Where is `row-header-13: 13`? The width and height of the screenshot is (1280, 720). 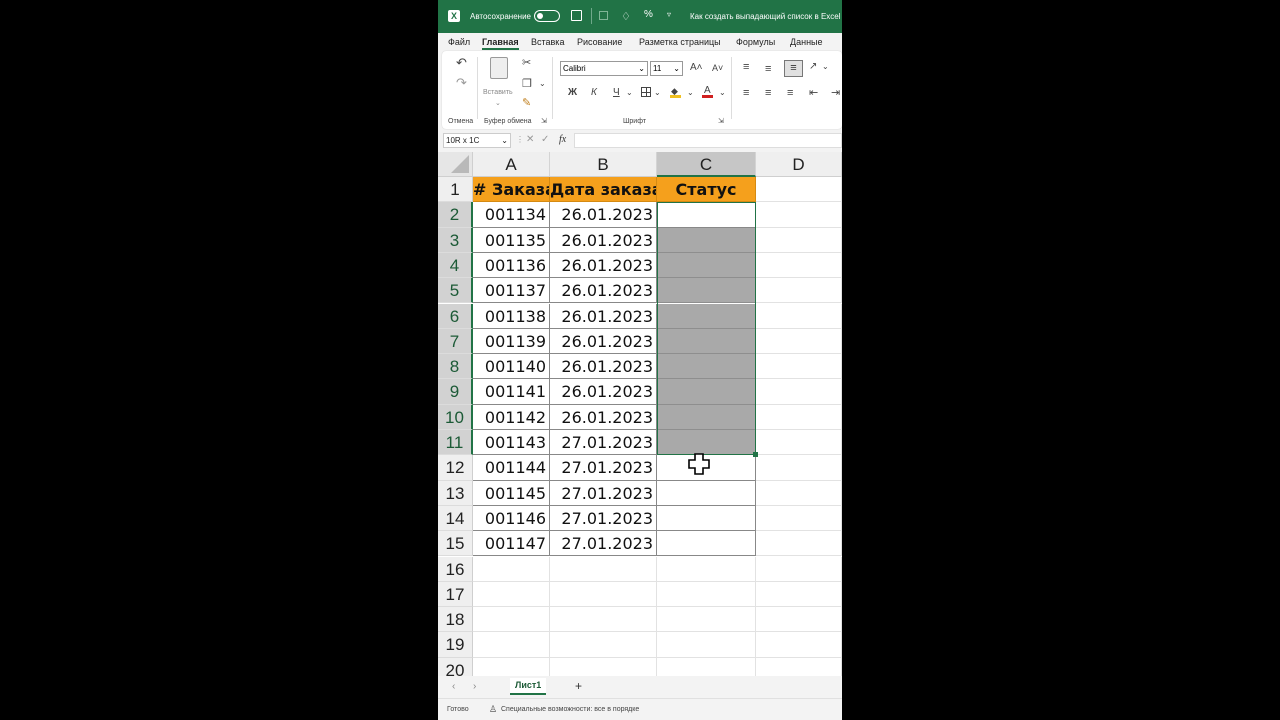 row-header-13: 13 is located at coordinates (455, 493).